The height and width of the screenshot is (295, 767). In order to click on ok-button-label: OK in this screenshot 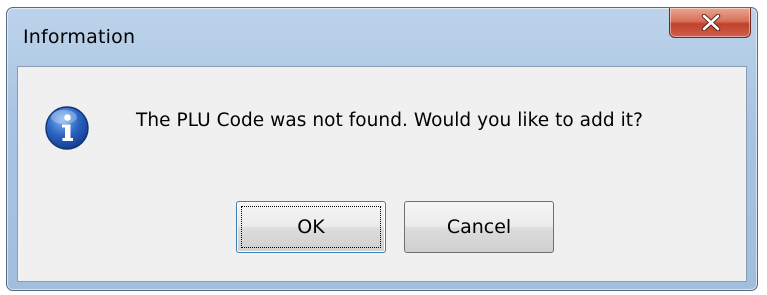, I will do `click(311, 227)`.